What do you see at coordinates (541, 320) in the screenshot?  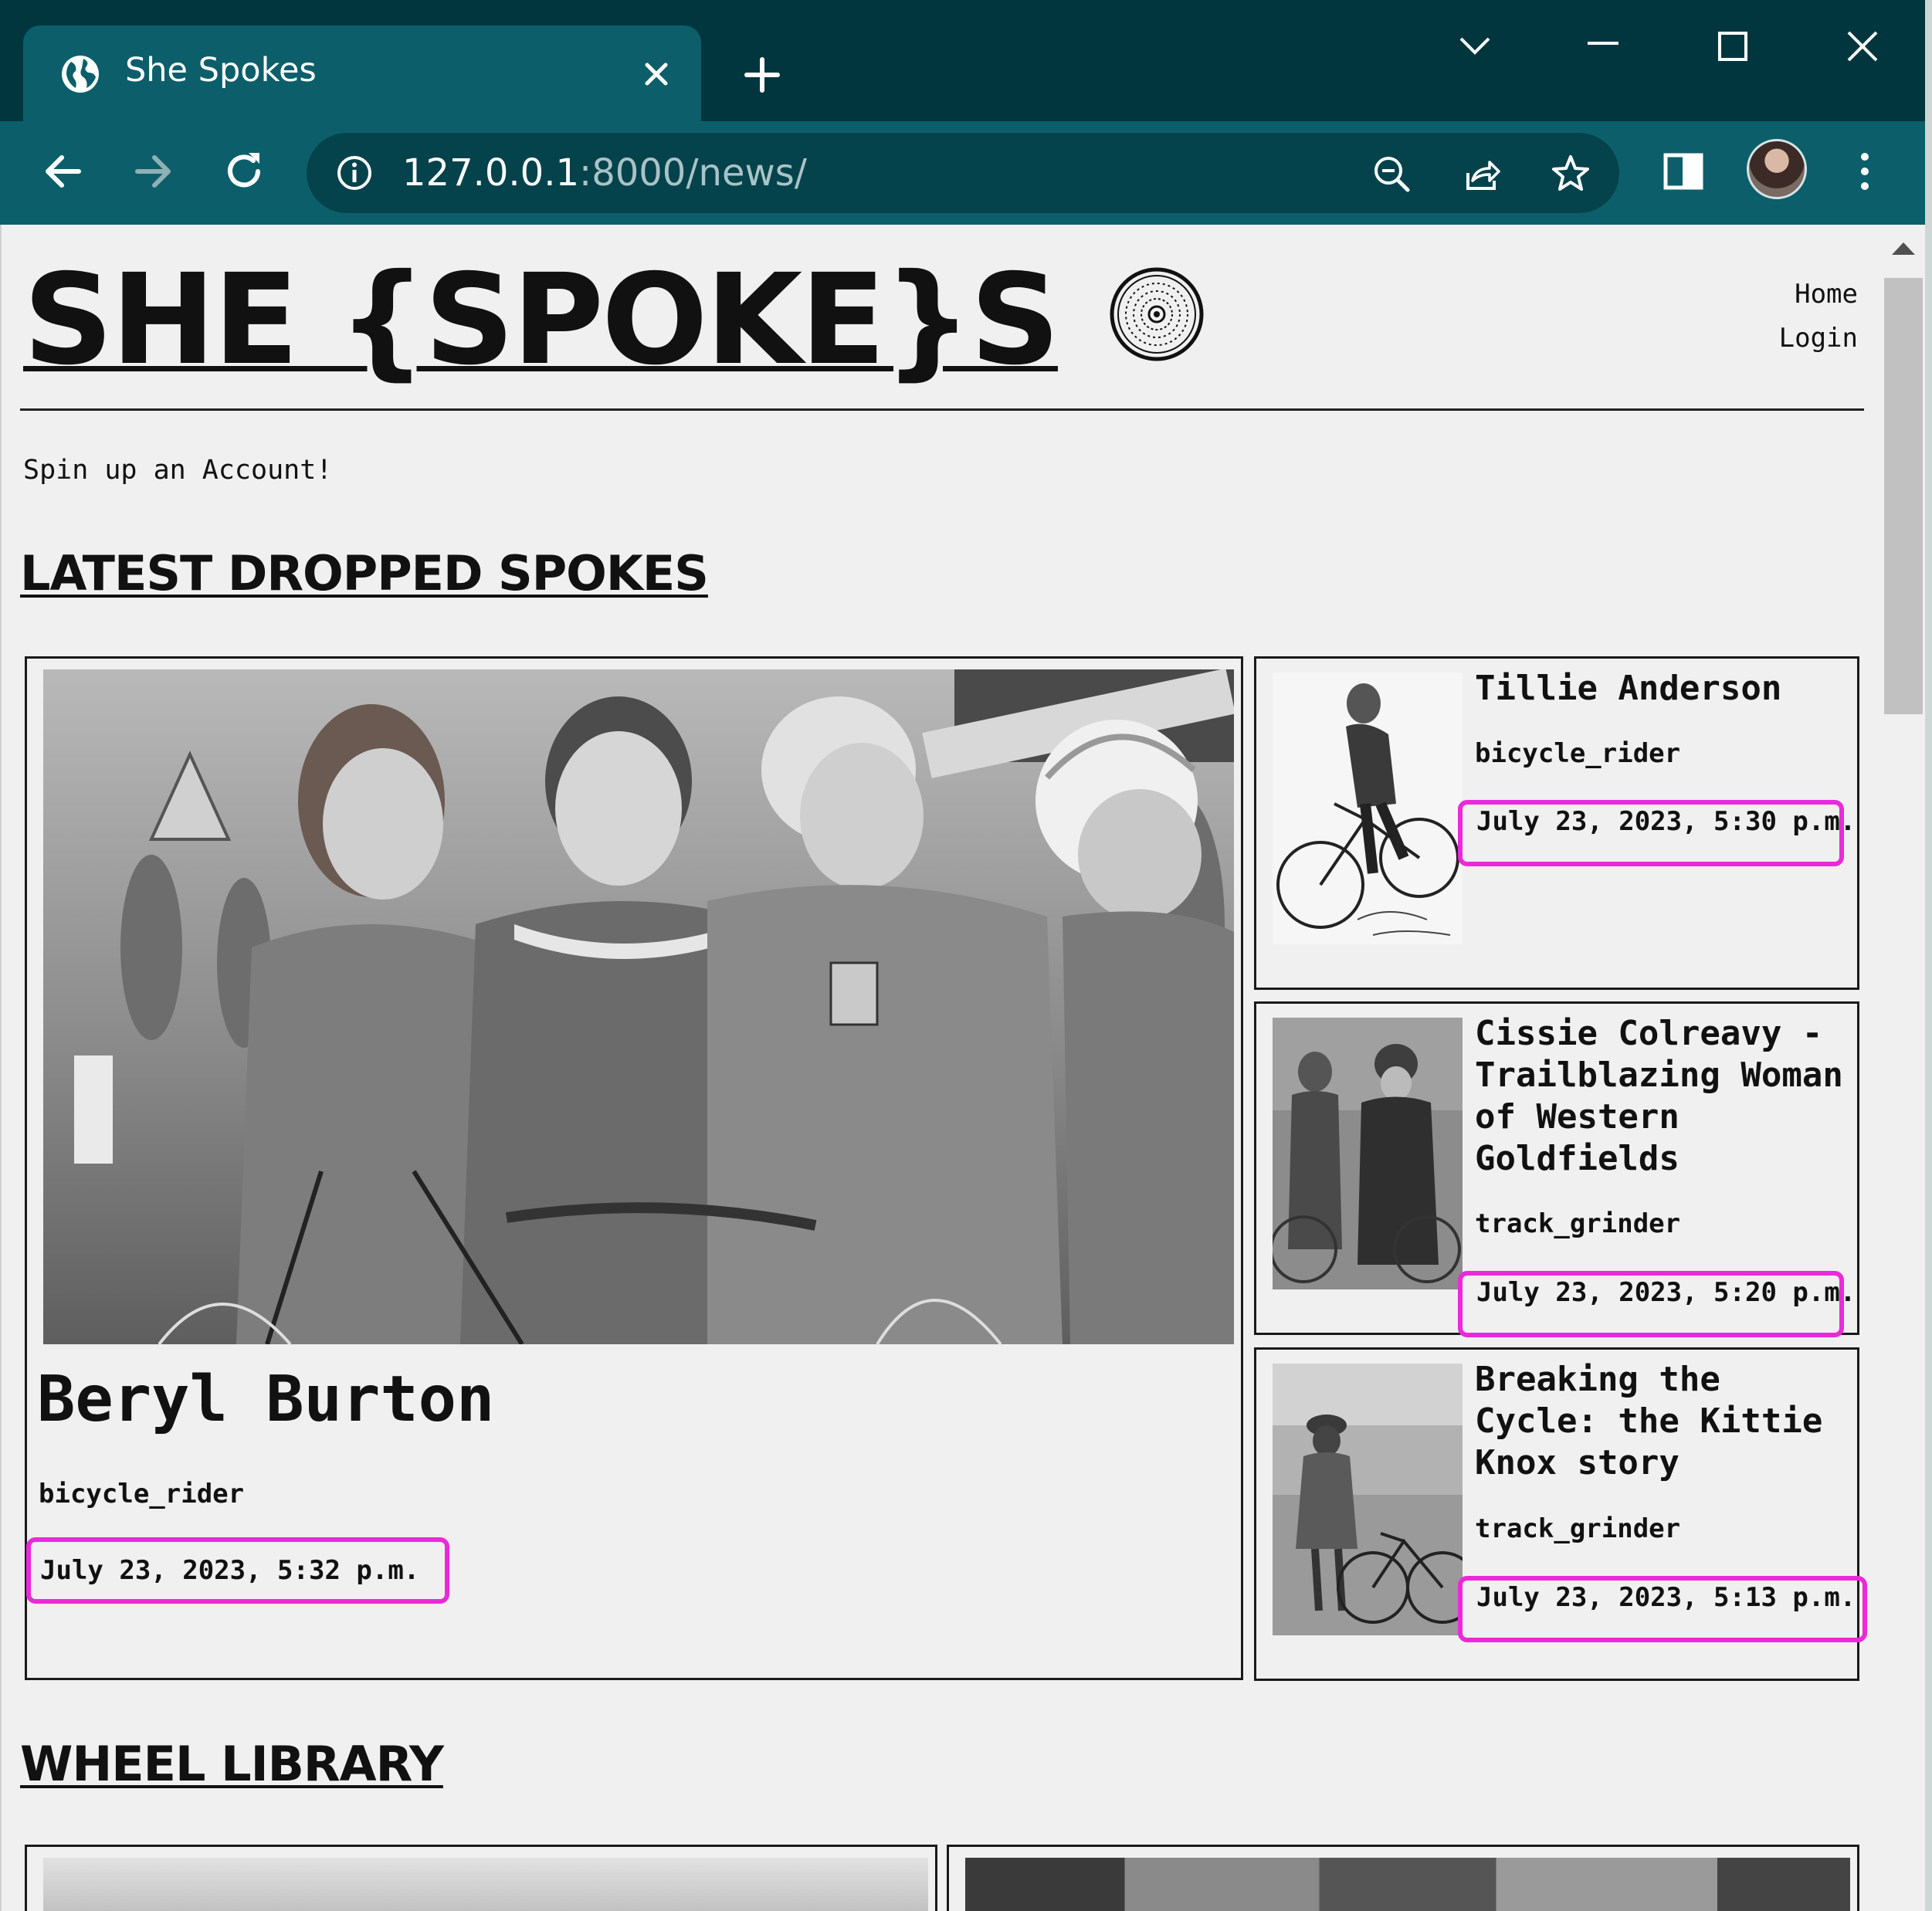 I see `site-logo: SHE {SPOKE}S` at bounding box center [541, 320].